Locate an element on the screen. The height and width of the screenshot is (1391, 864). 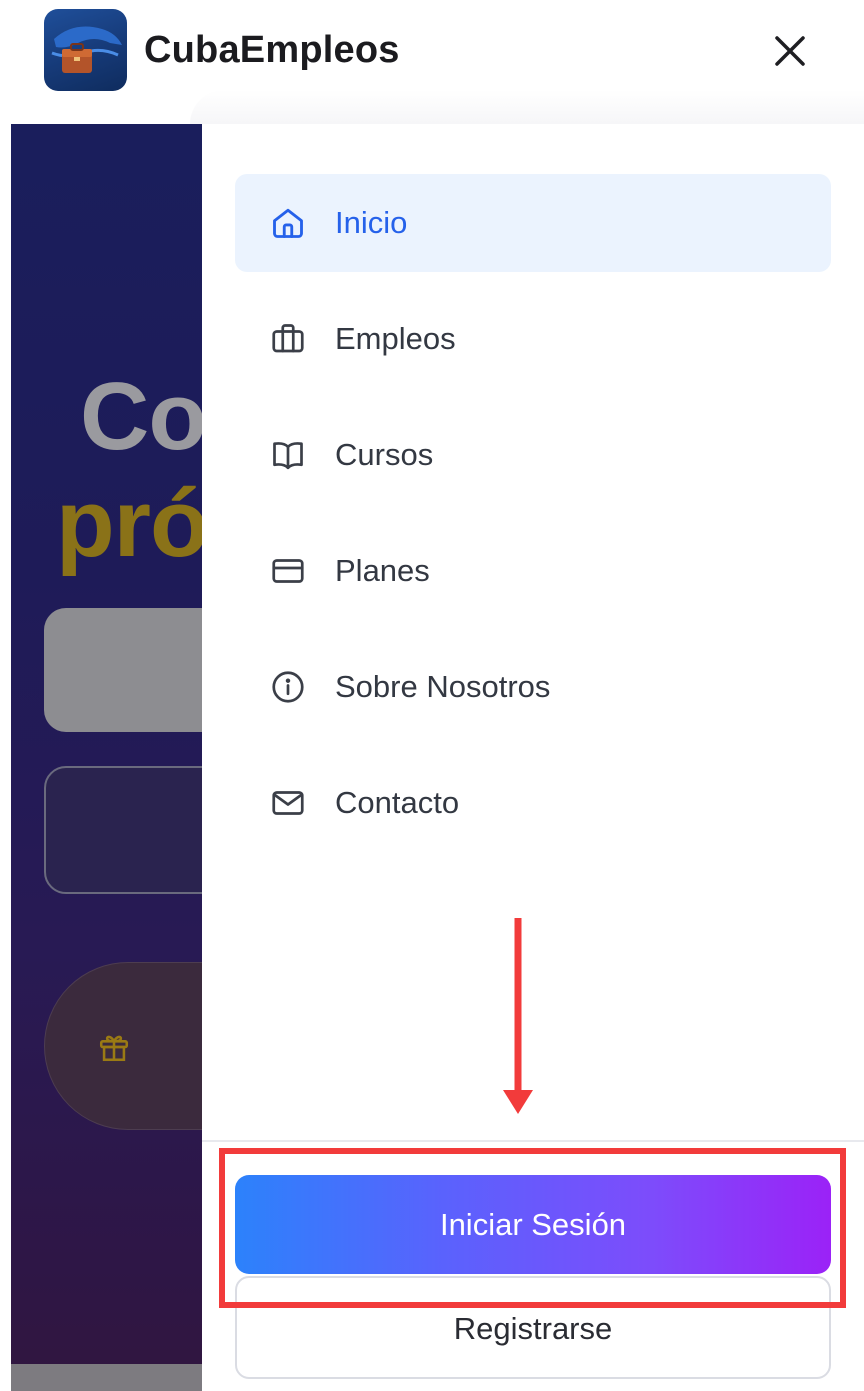
nav-item-sobre-nosotros: Sobre Nosotros is located at coordinates (533, 687).